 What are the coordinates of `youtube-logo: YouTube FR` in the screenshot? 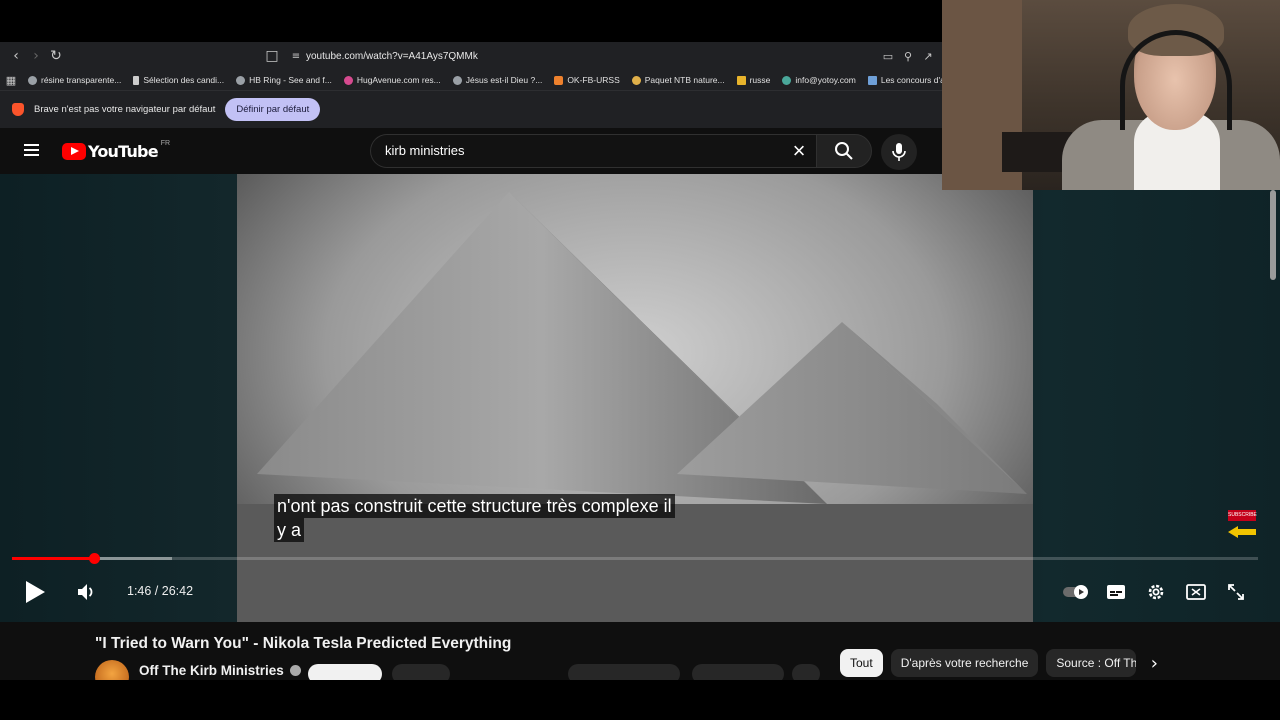 It's located at (116, 150).